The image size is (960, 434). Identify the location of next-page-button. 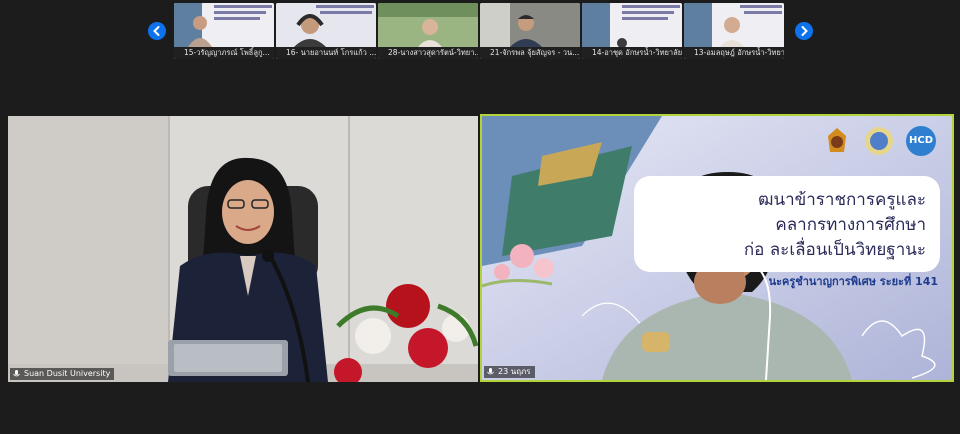
(804, 31).